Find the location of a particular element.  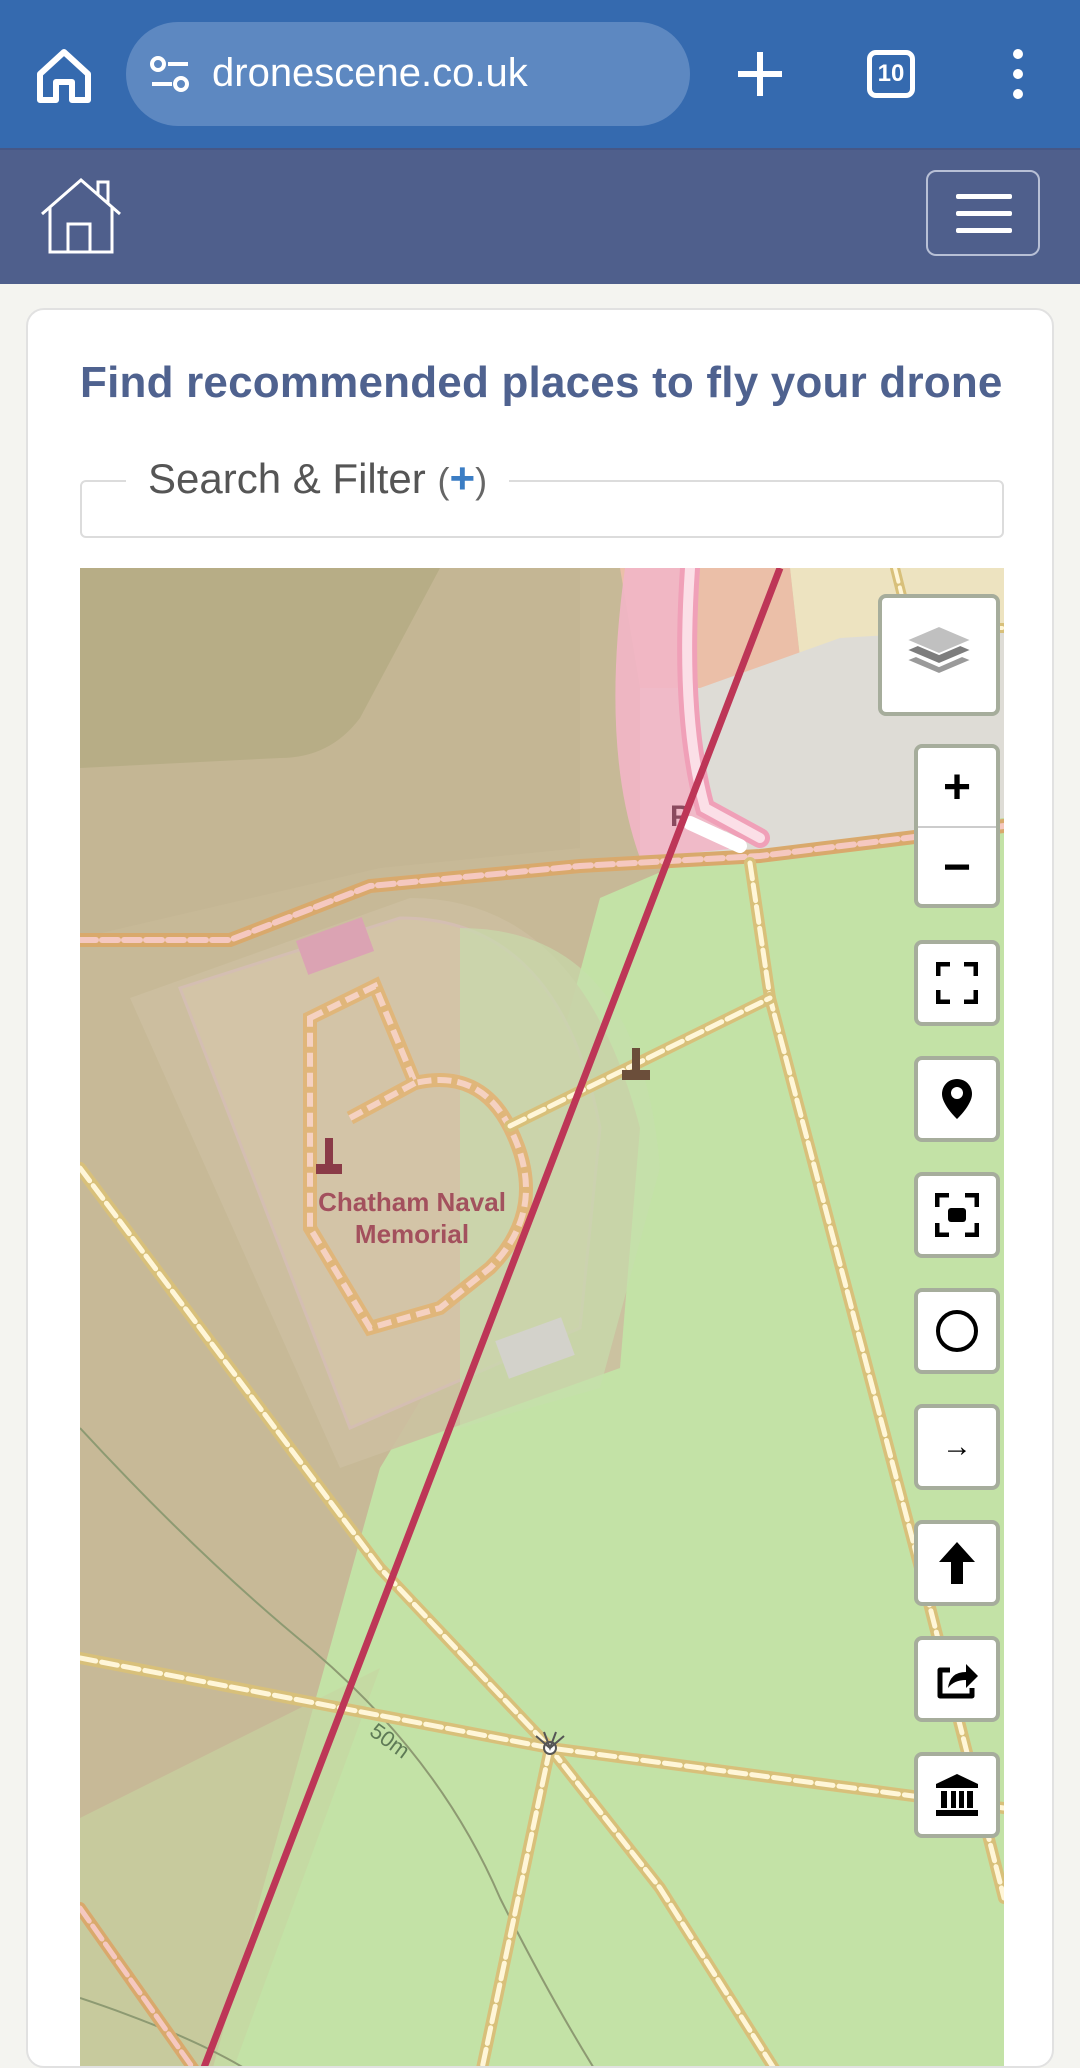

location-pin-icon is located at coordinates (957, 1099).